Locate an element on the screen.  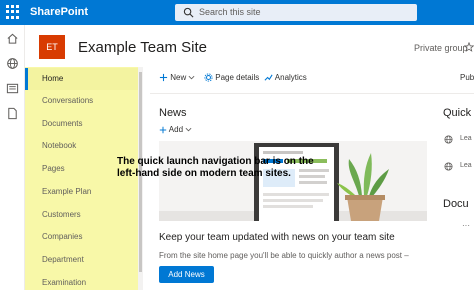
nav-item-examination: Examination is located at coordinates (81, 281).